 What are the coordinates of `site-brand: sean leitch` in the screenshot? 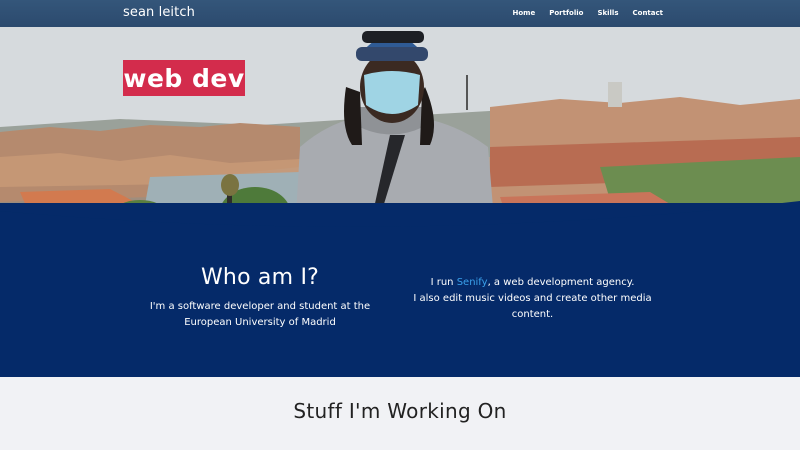 It's located at (159, 12).